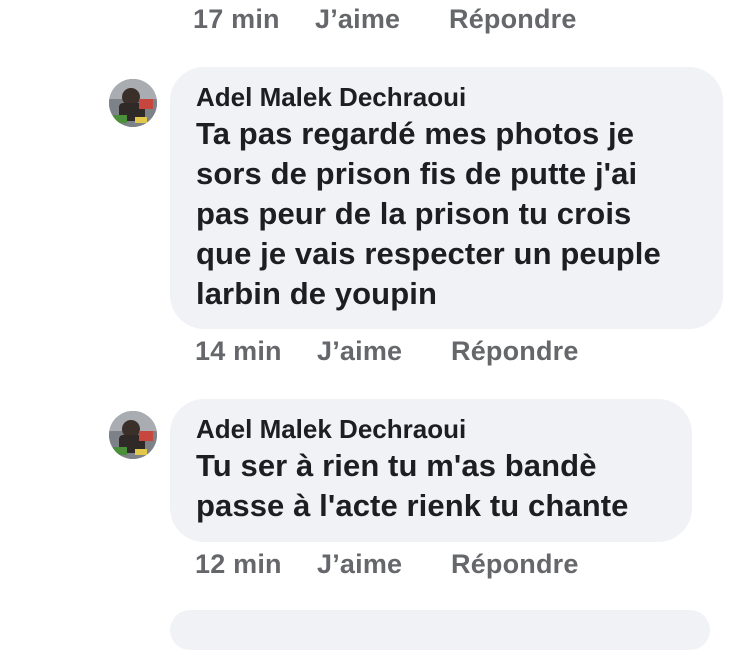  I want to click on comment-actions: 14 min J’aime Répondre, so click(387, 351).